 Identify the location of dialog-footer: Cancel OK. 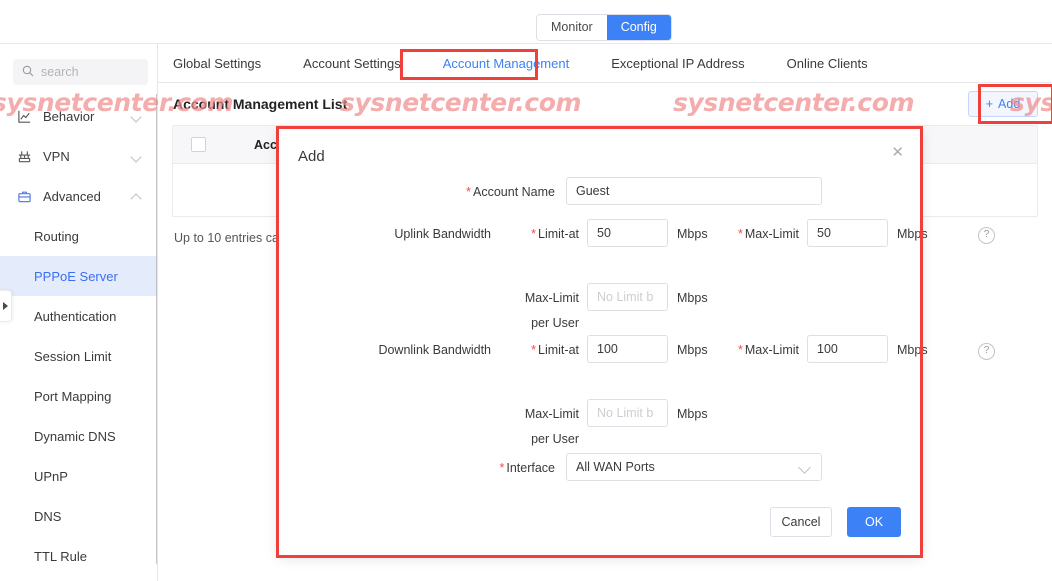
(599, 524).